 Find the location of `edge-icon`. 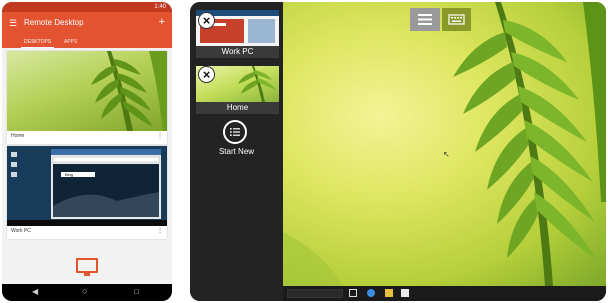

edge-icon is located at coordinates (371, 293).